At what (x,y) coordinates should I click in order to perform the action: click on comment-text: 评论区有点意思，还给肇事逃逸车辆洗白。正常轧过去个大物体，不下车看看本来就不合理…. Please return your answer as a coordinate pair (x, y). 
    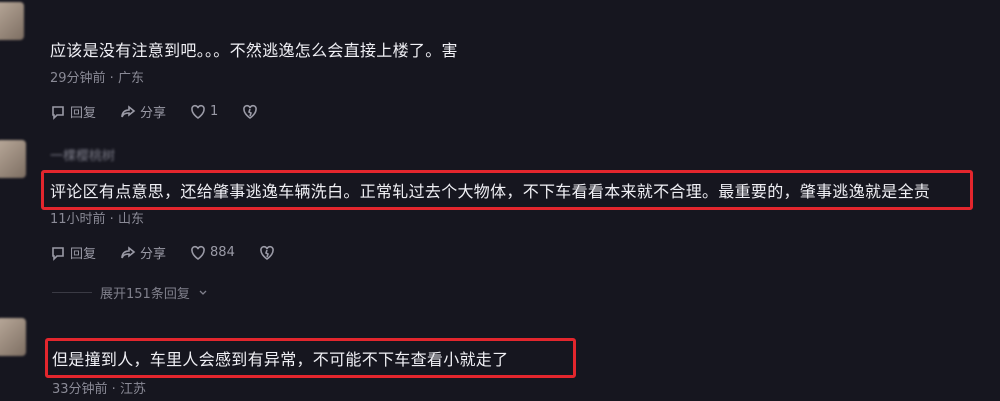
    Looking at the image, I should click on (490, 191).